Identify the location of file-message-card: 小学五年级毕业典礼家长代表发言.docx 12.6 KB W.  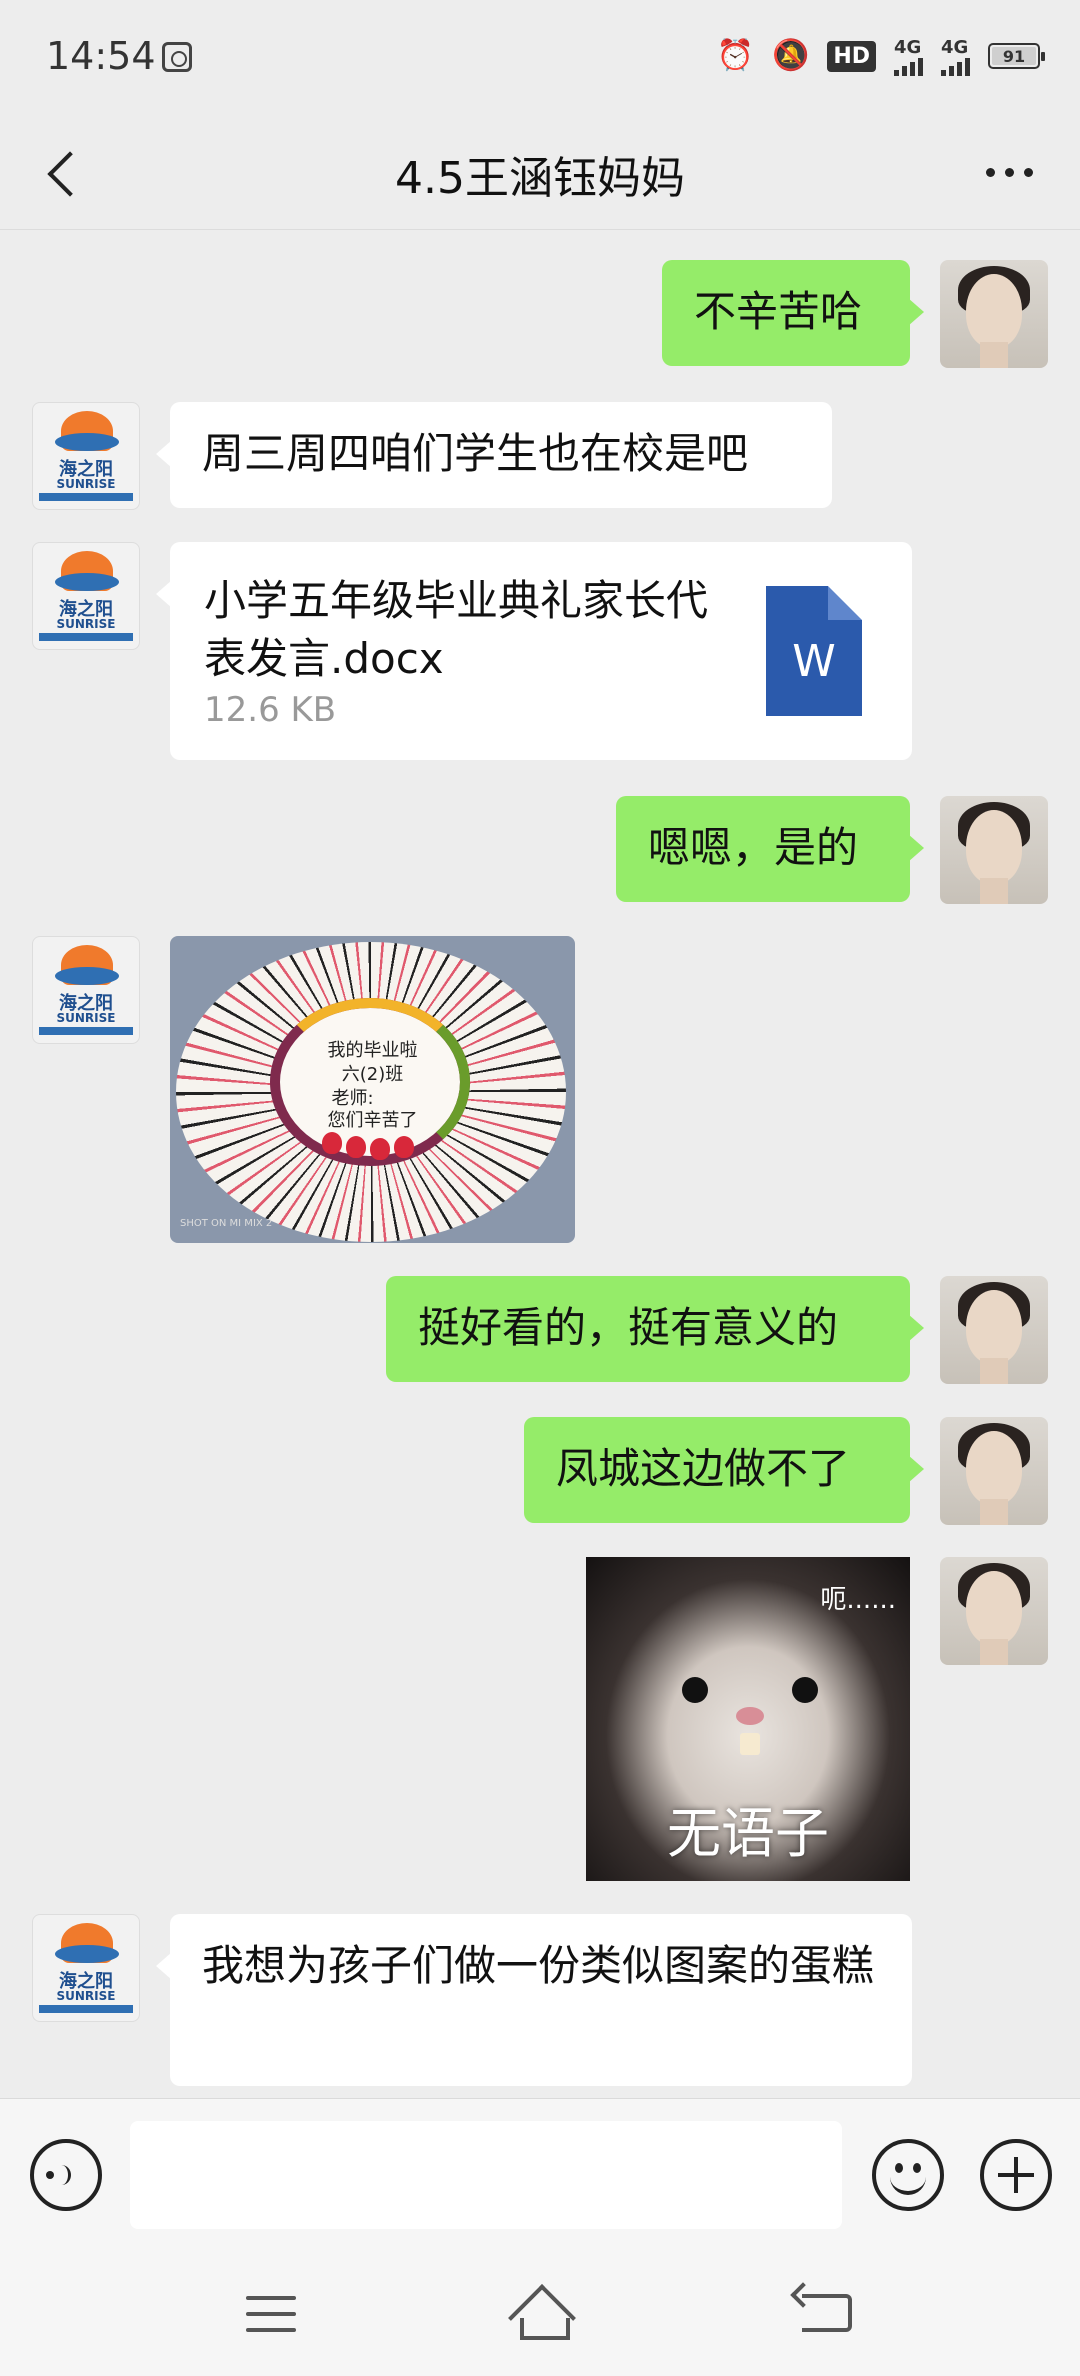
(534, 651).